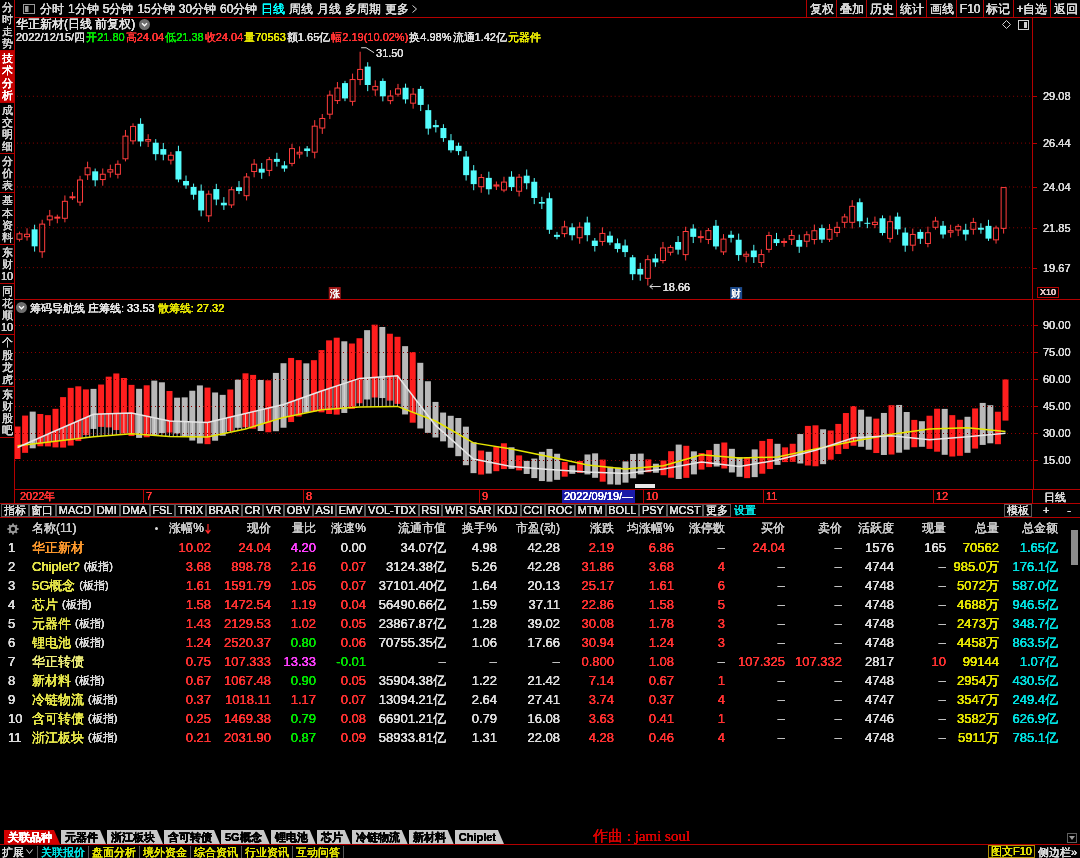  Describe the element at coordinates (114, 851) in the screenshot. I see `bottom-link-tab: 盘面分析` at that location.